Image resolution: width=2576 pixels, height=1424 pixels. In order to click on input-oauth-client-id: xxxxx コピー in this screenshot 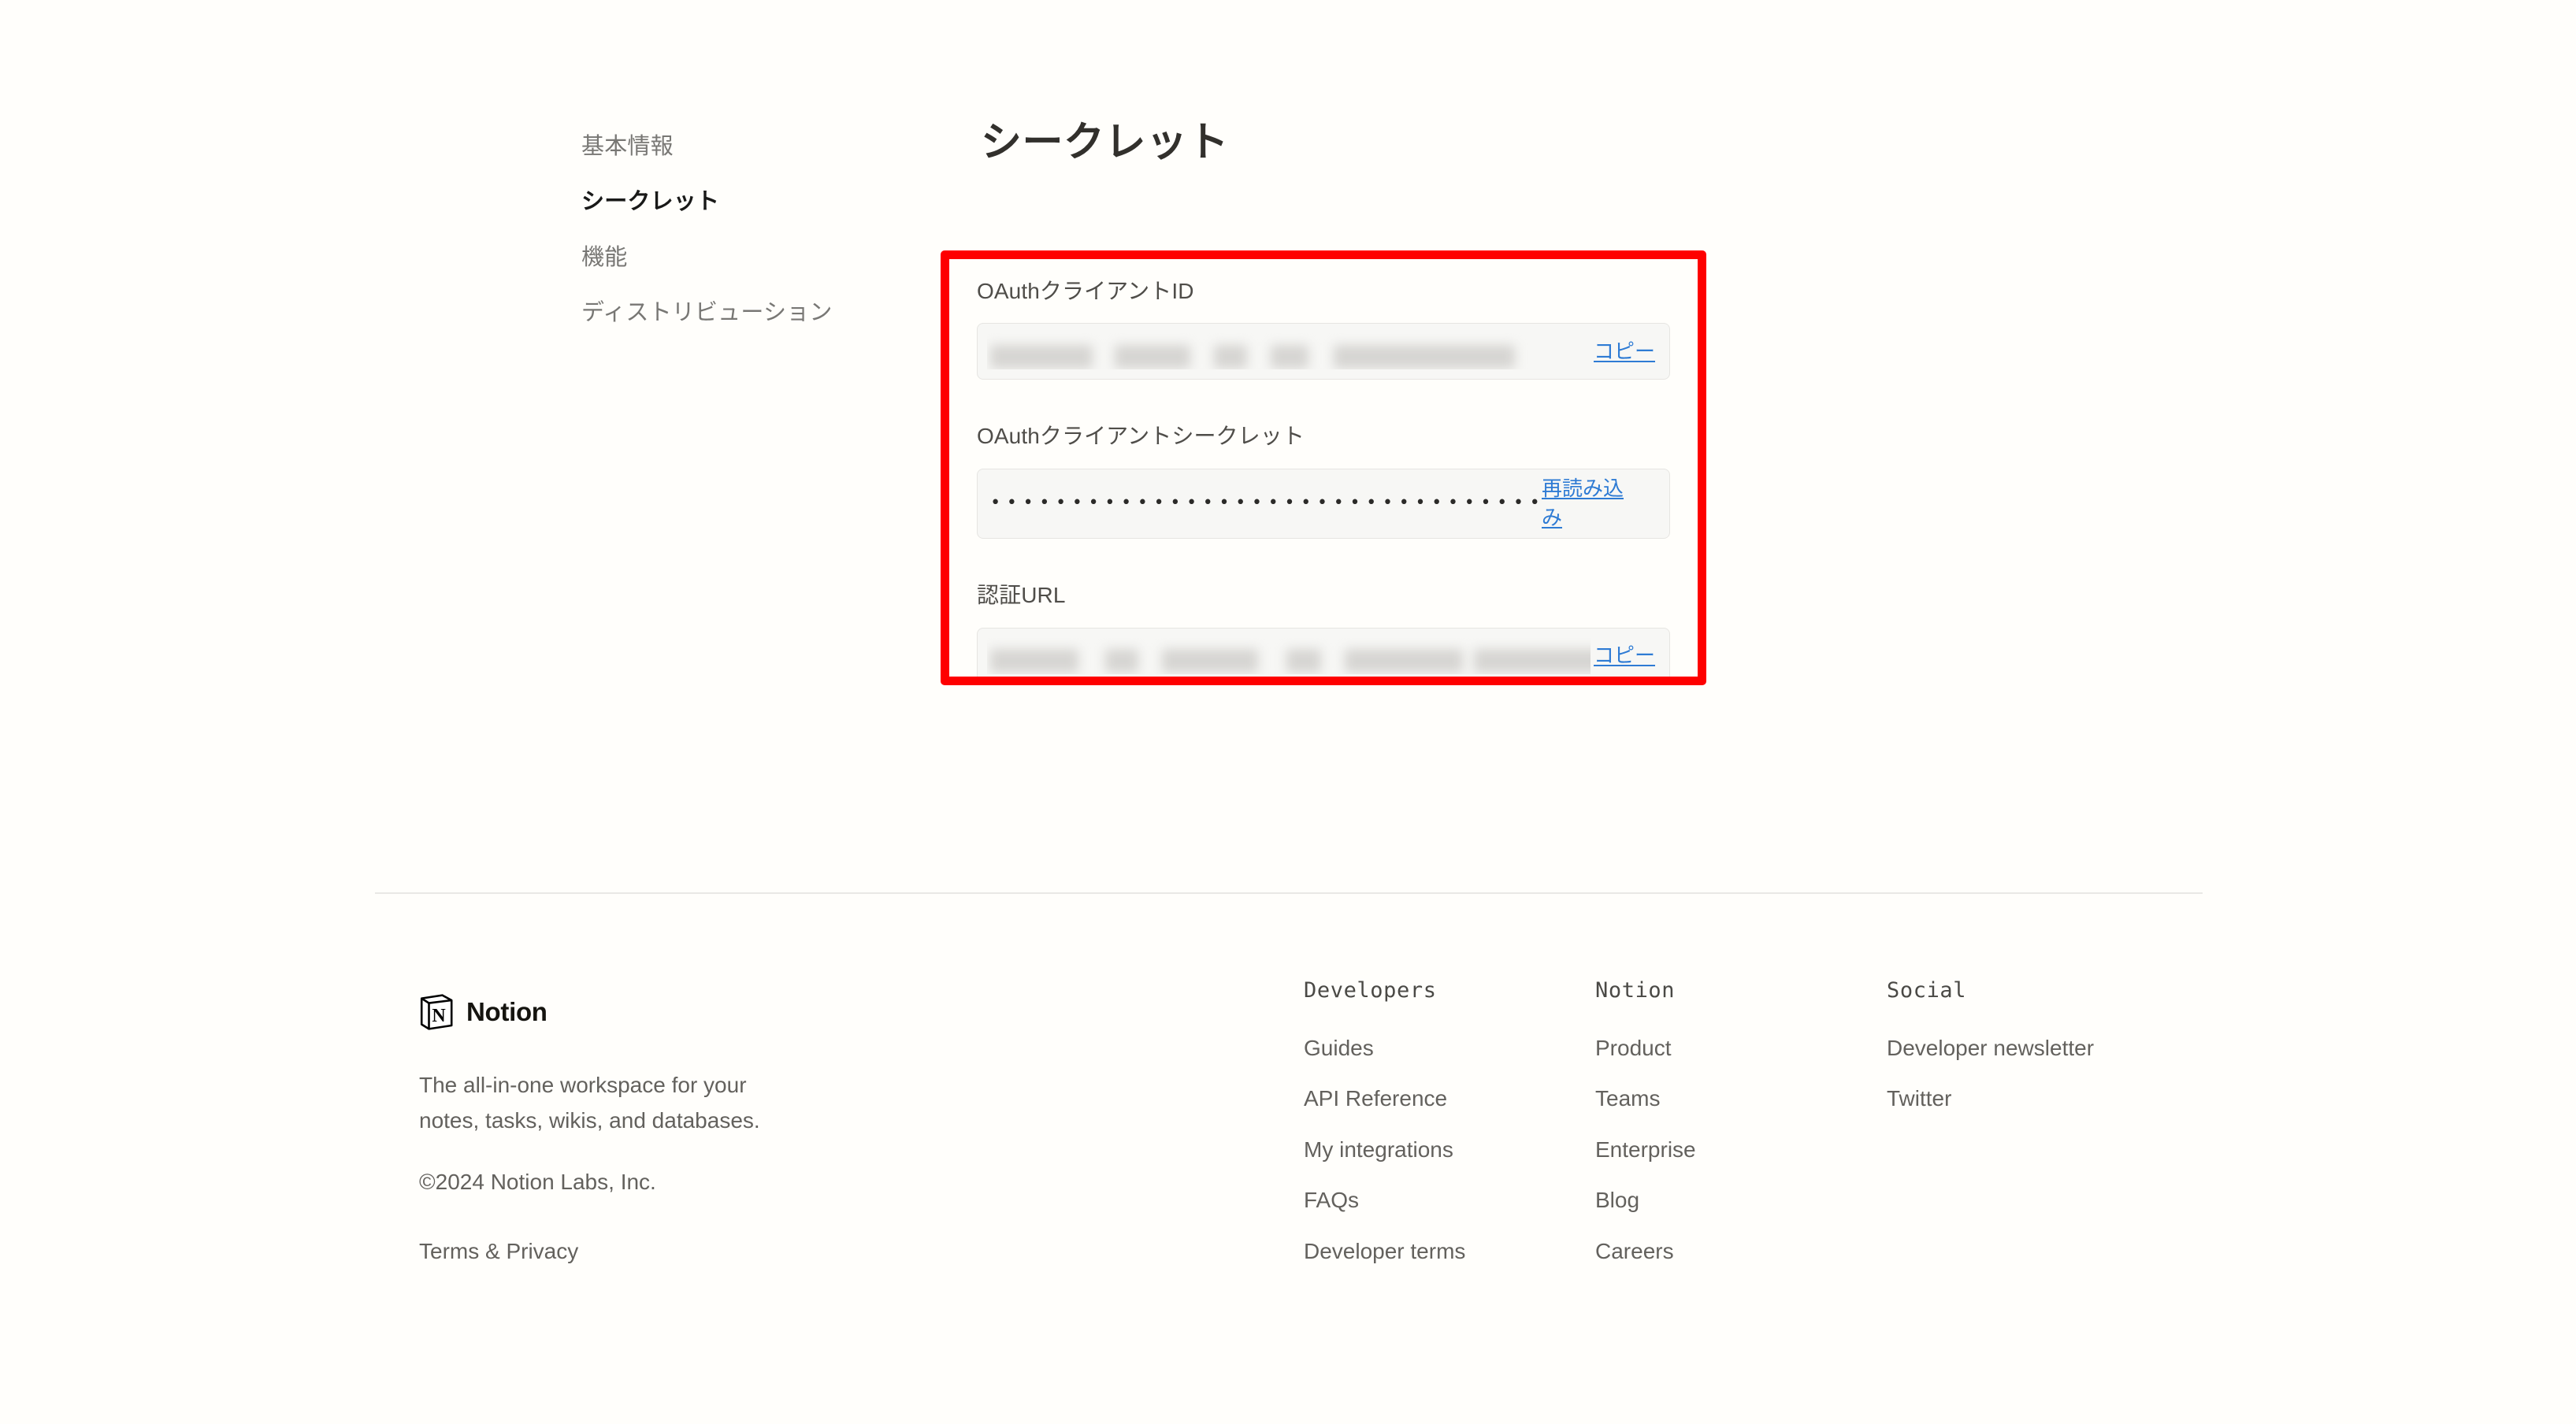, I will do `click(1323, 351)`.